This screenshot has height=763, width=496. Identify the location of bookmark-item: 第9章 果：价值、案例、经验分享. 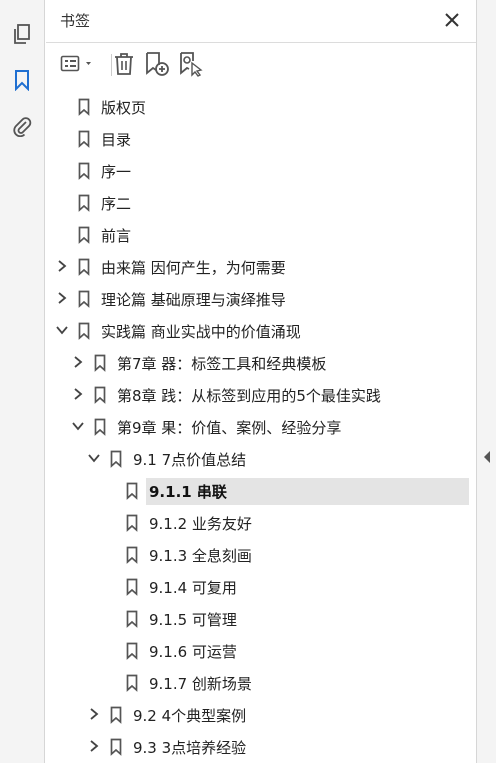
(261, 427).